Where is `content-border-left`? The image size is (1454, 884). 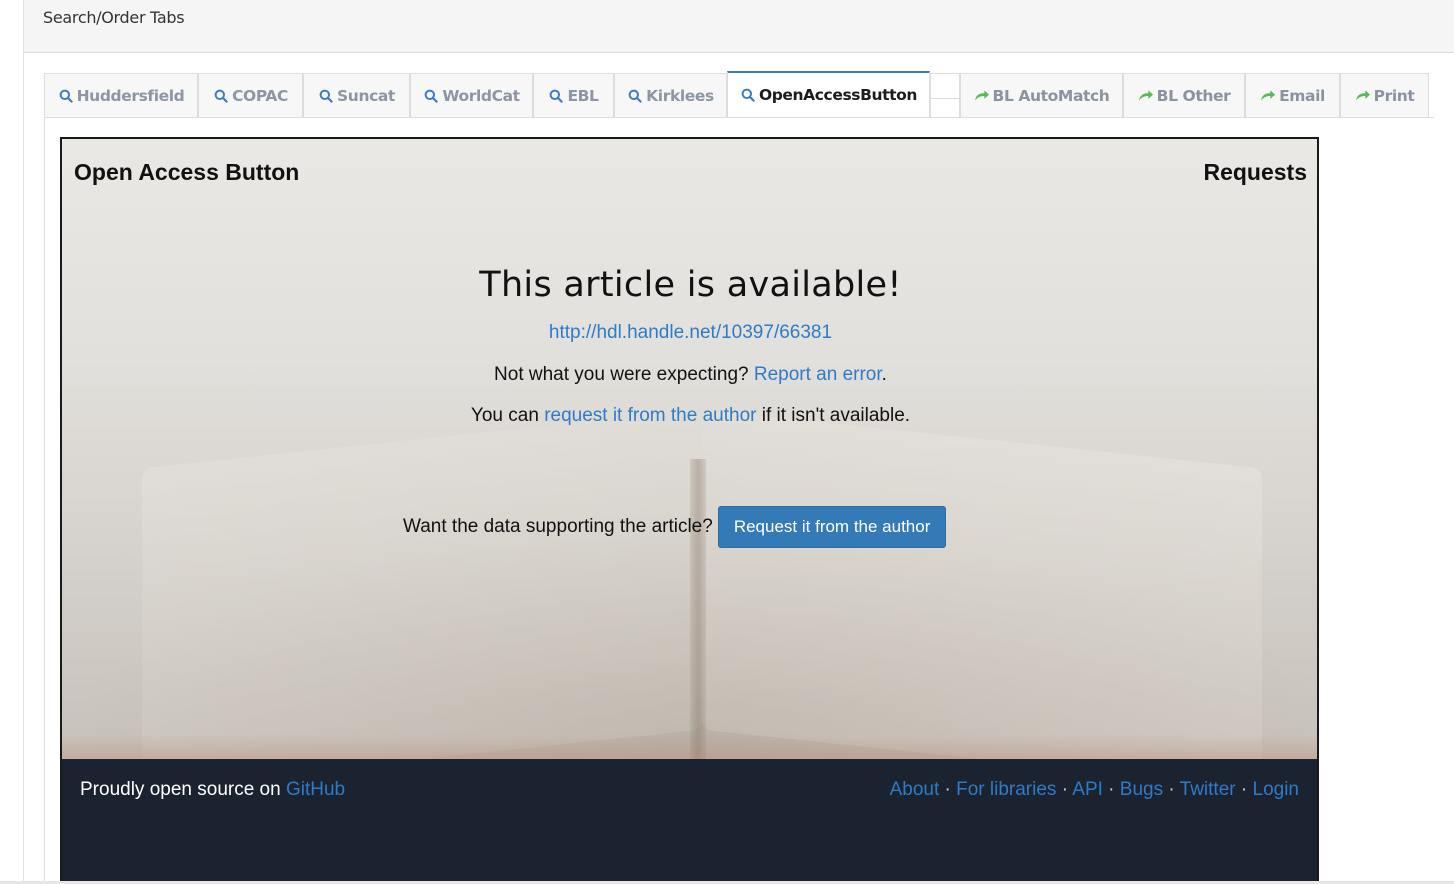 content-border-left is located at coordinates (44, 500).